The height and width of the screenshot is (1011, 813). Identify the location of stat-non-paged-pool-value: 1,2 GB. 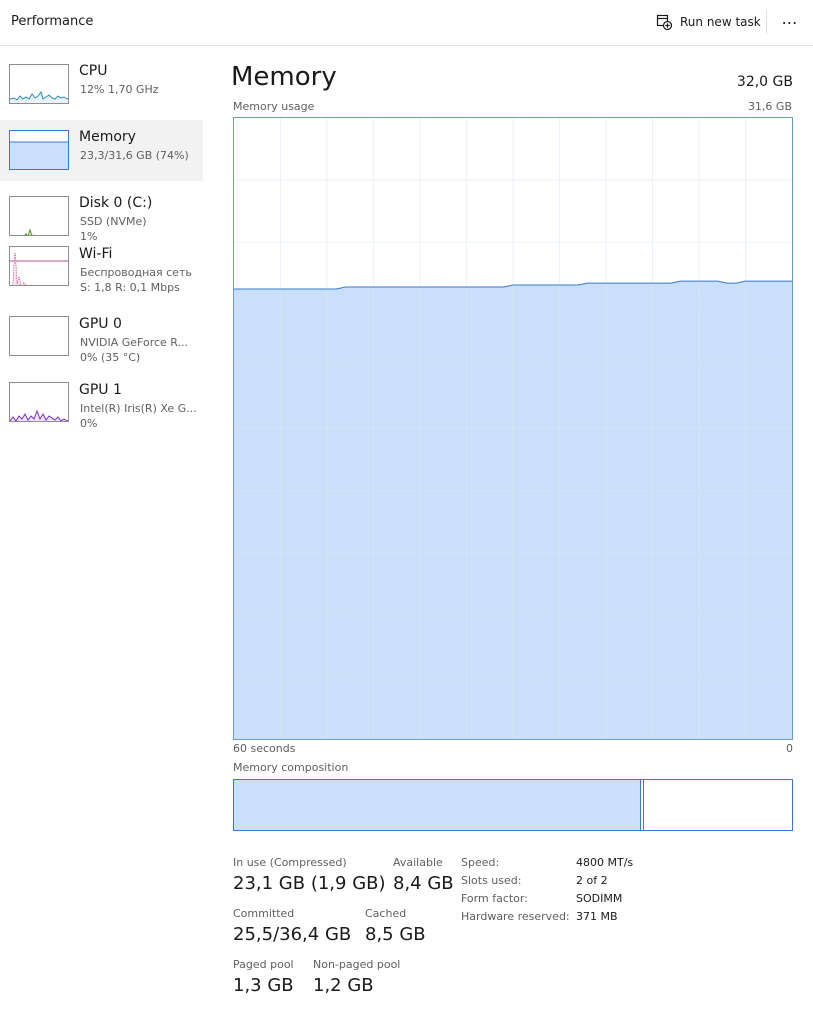
(343, 985).